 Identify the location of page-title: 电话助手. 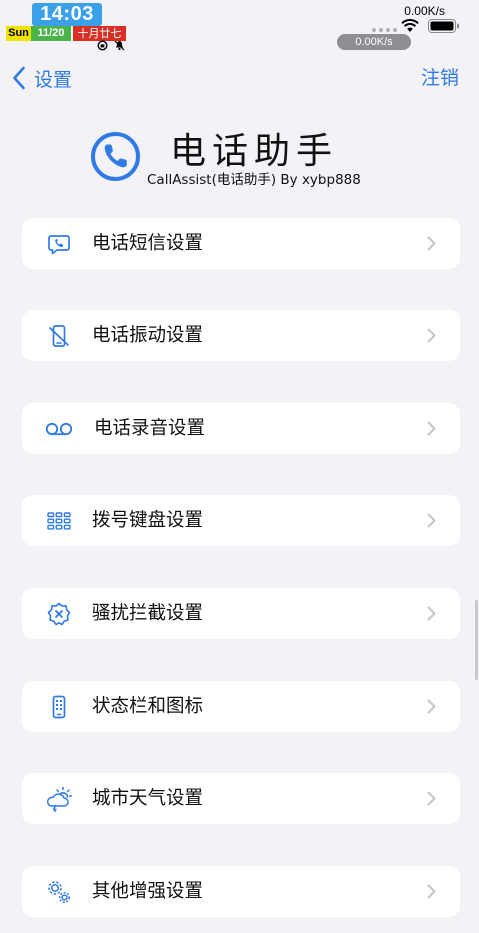
(254, 151).